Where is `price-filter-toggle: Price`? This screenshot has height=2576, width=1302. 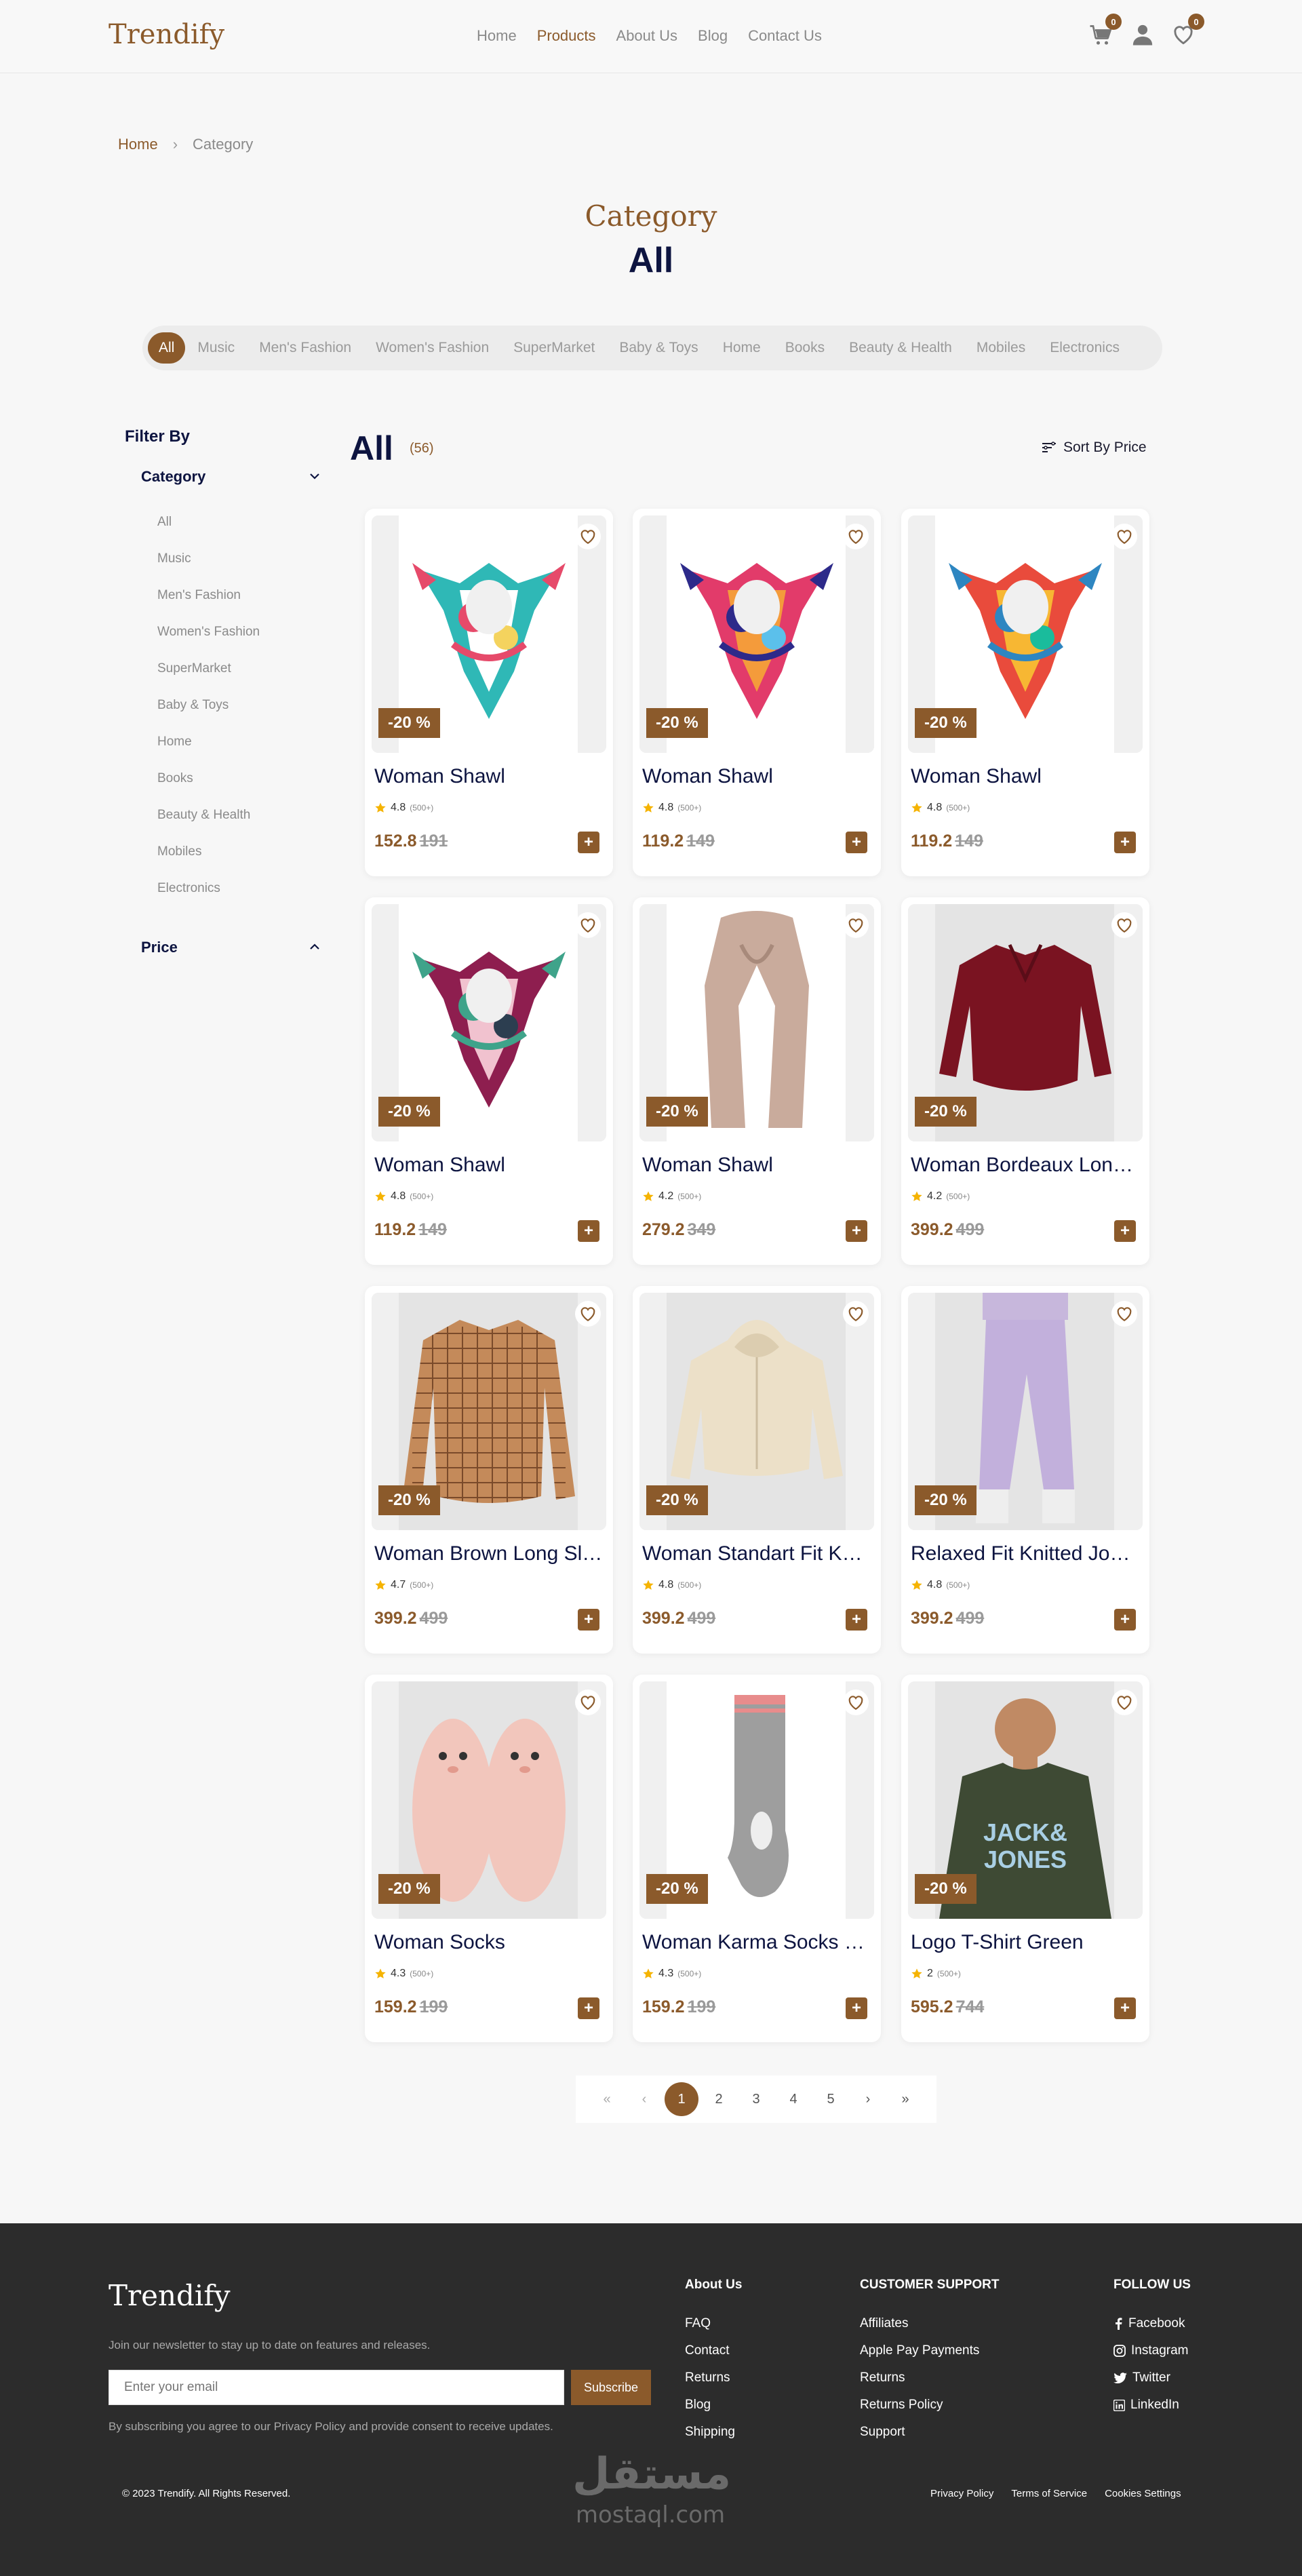 price-filter-toggle: Price is located at coordinates (231, 947).